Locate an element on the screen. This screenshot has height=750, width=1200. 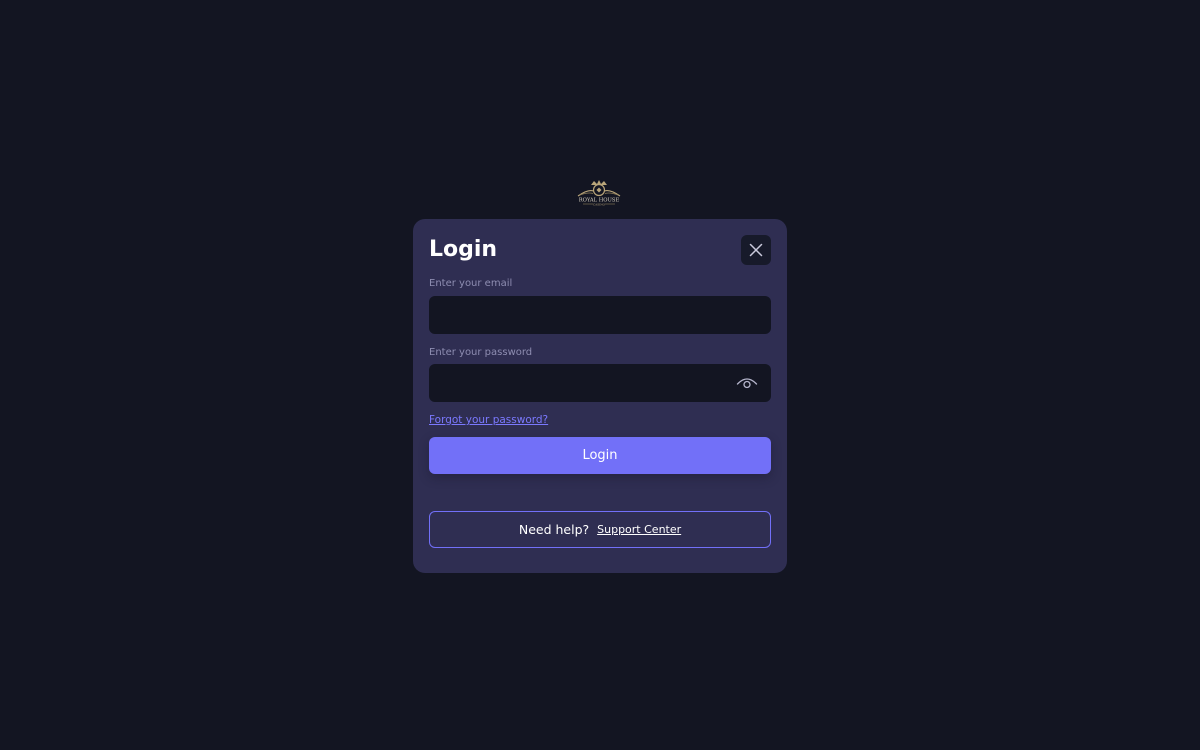
login-button: Login is located at coordinates (600, 455).